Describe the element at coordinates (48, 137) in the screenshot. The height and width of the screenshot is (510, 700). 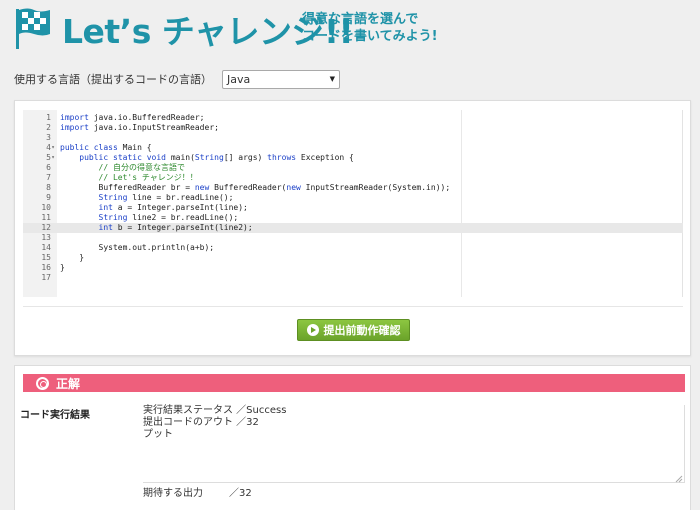
I see `line-number: 3` at that location.